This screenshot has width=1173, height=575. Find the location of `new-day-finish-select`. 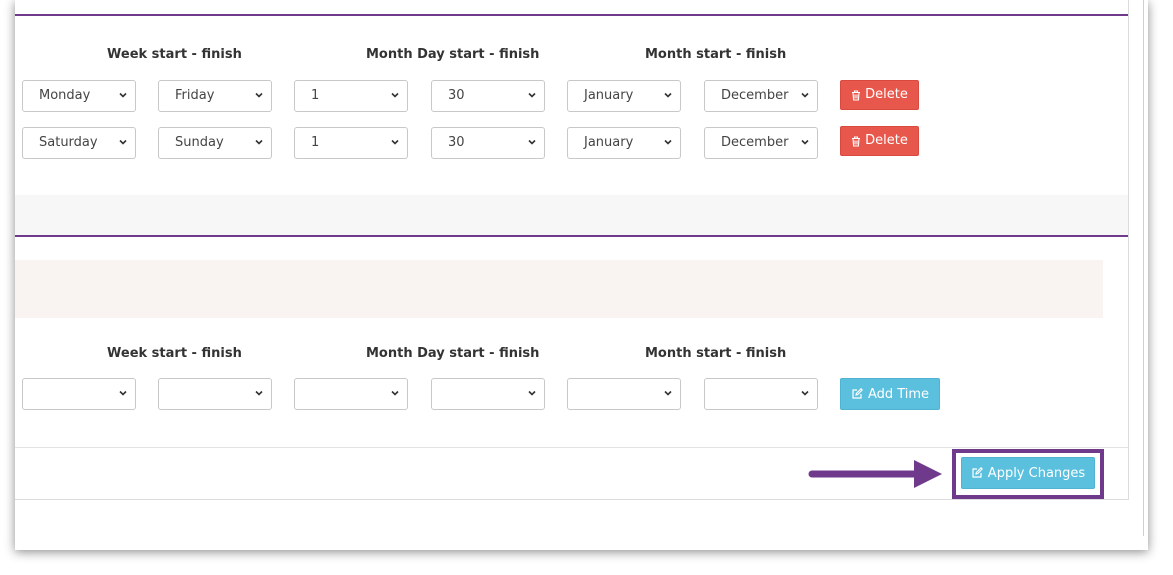

new-day-finish-select is located at coordinates (488, 394).